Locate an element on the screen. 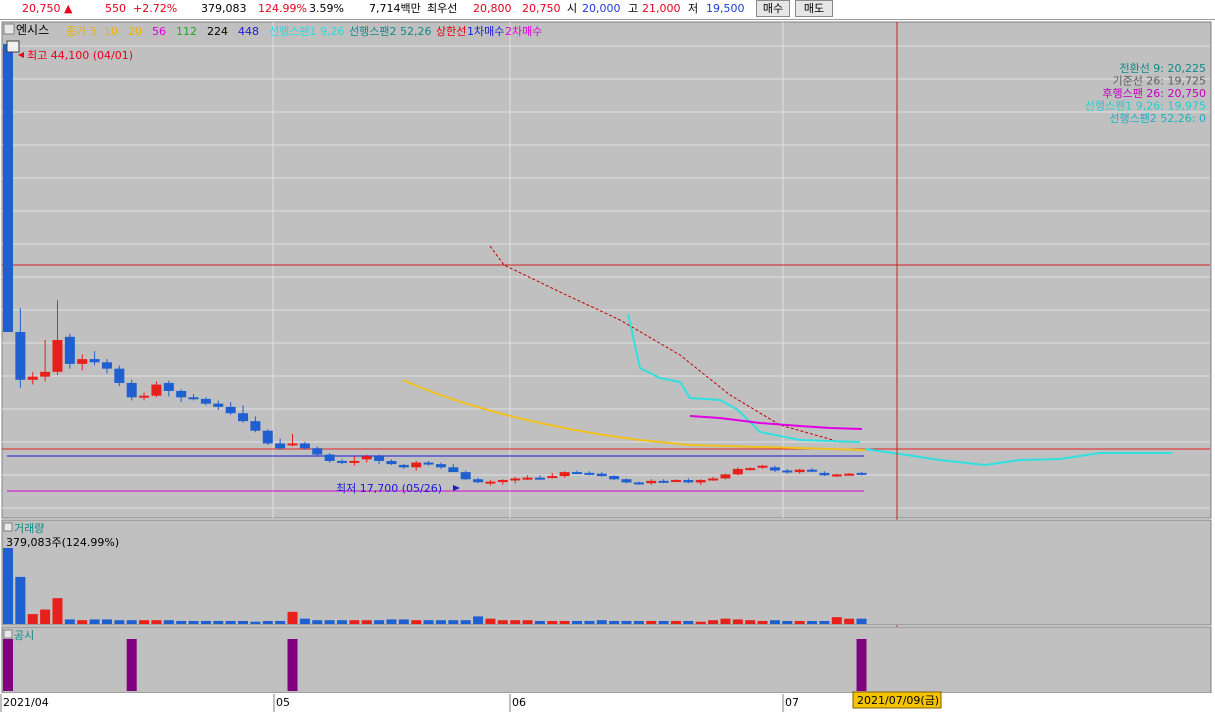 Image resolution: width=1215 pixels, height=716 pixels. stock-name: 엔시스 is located at coordinates (32, 30).